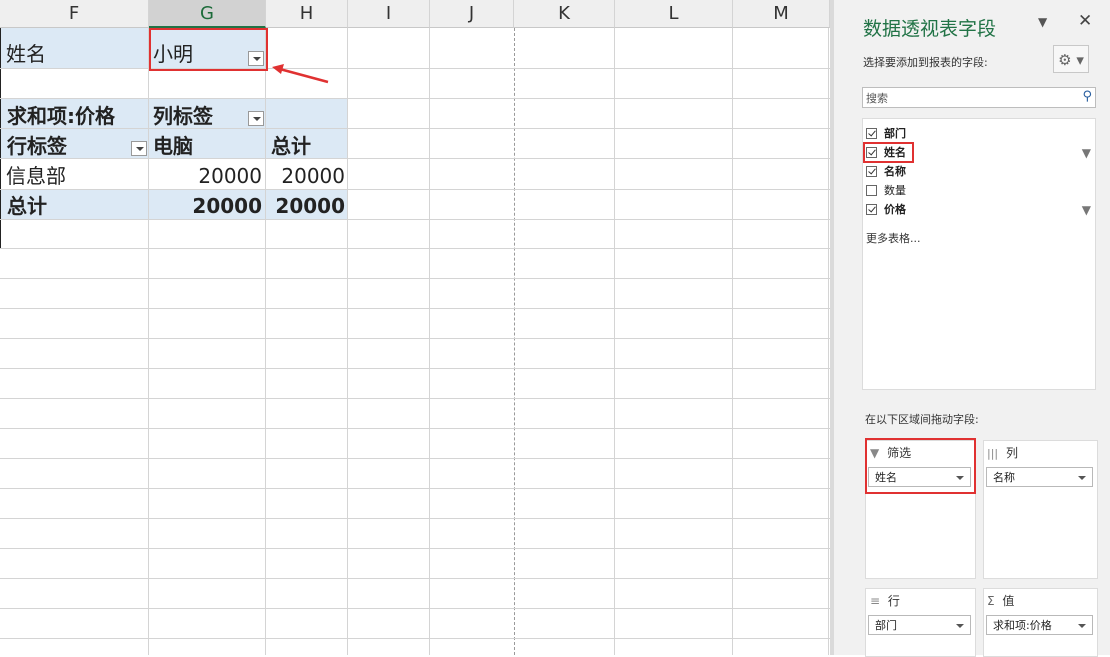  I want to click on column-header-f: F, so click(74, 14).